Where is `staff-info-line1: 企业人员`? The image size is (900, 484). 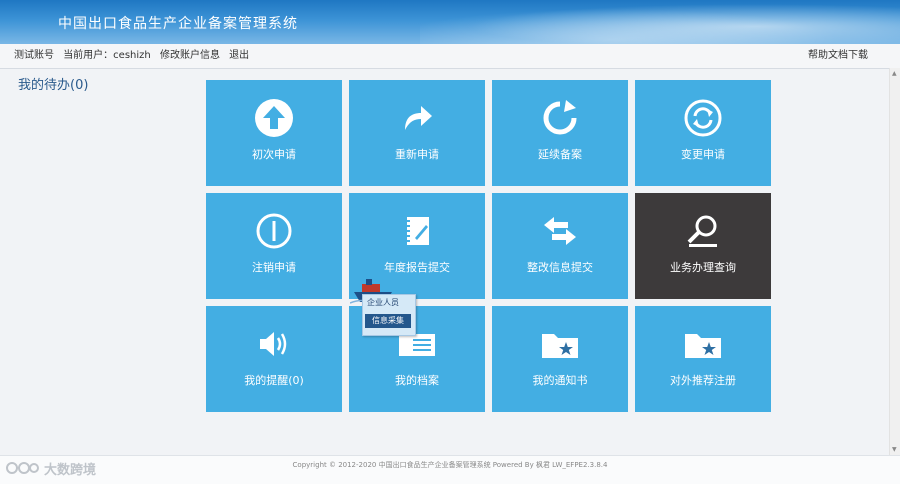 staff-info-line1: 企业人员 is located at coordinates (383, 302).